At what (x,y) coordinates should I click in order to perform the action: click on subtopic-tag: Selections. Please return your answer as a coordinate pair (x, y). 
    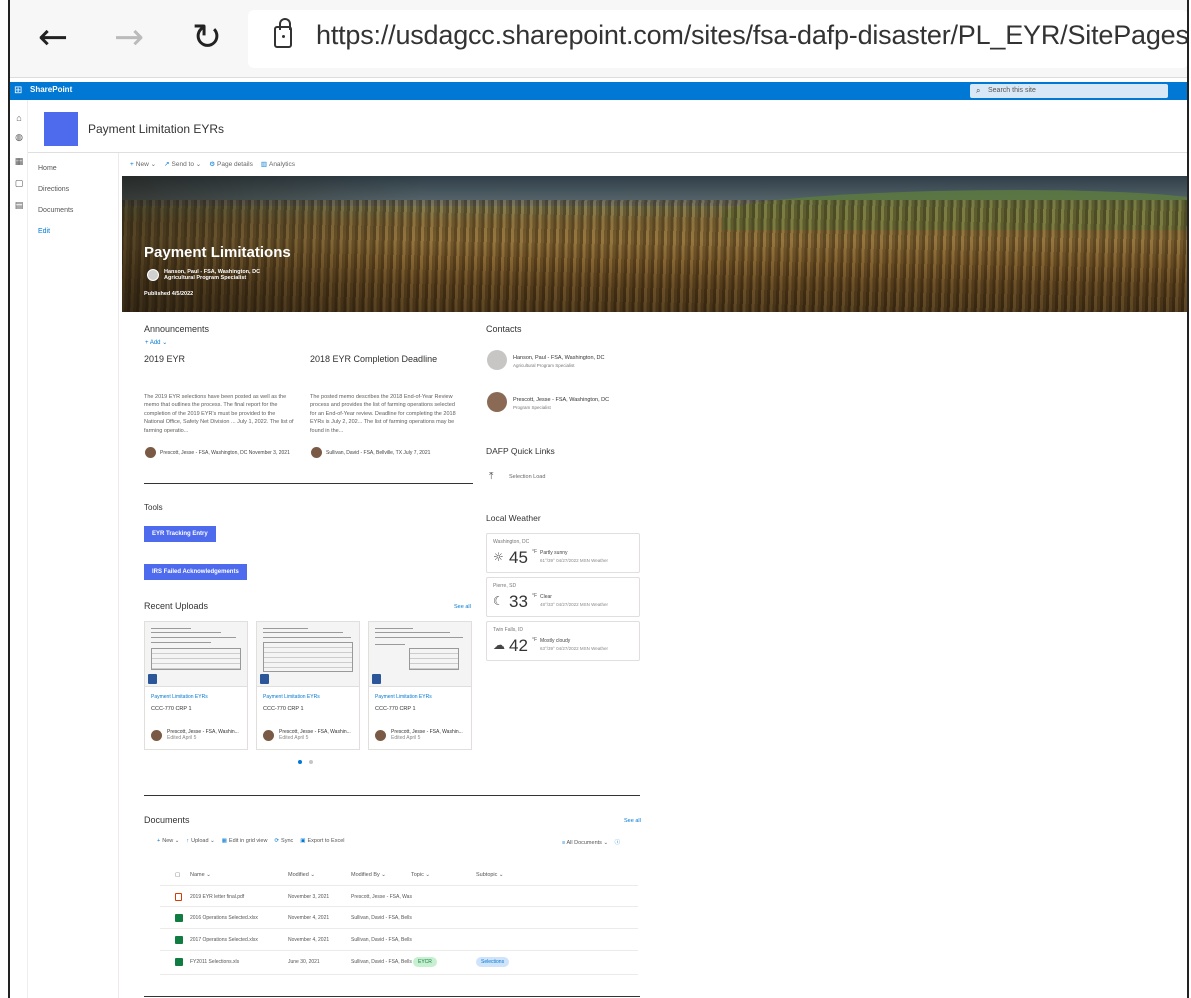
    Looking at the image, I should click on (493, 962).